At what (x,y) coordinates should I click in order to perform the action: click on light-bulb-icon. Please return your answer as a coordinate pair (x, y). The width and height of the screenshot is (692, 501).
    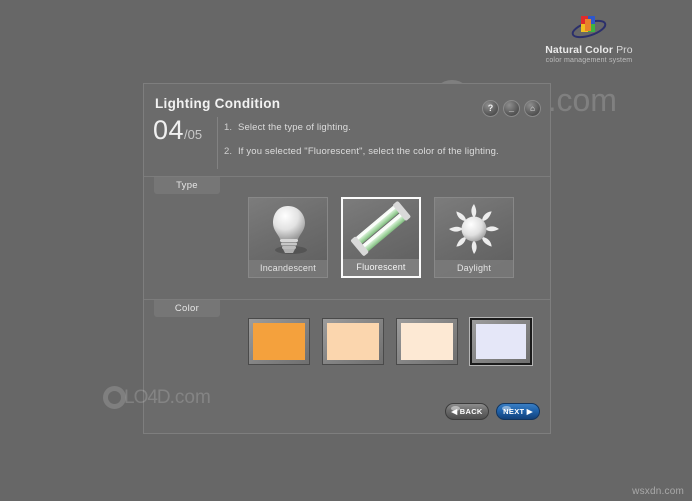
    Looking at the image, I should click on (288, 229).